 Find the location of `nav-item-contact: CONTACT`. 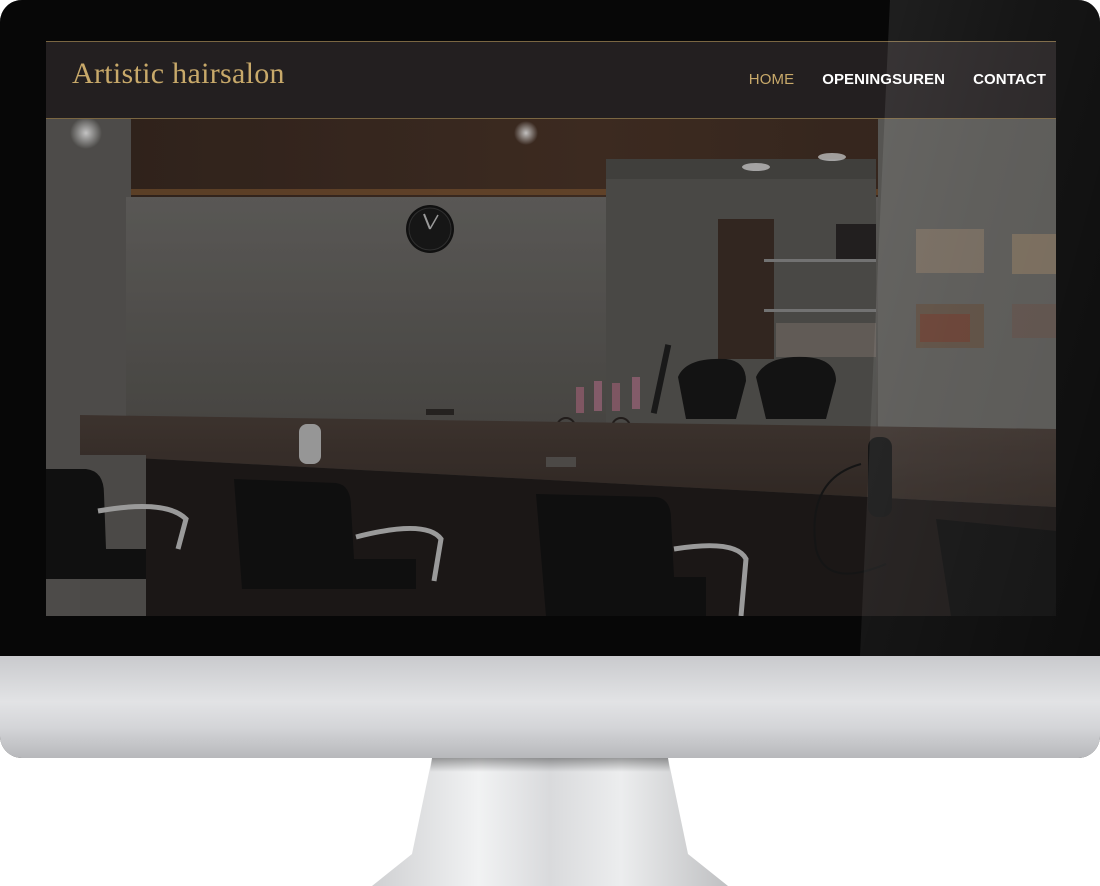

nav-item-contact: CONTACT is located at coordinates (1009, 79).